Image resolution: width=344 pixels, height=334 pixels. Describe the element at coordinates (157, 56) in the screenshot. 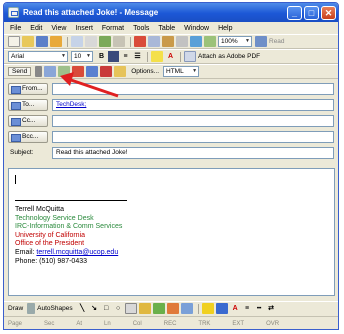

I see `highlight-icon` at that location.